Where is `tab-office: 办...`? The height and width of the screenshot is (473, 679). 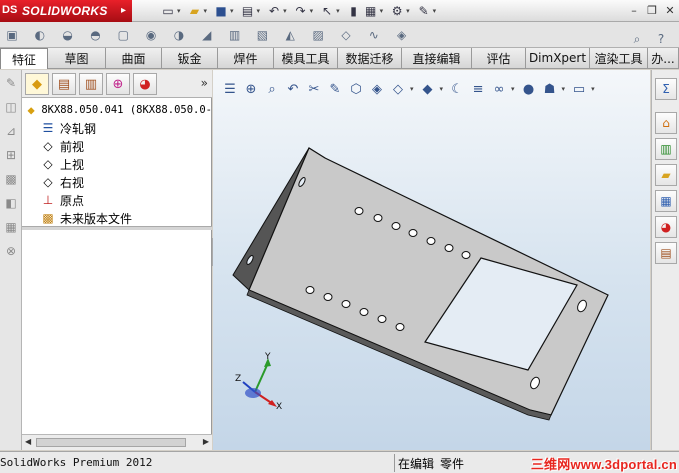
tab-office: 办... is located at coordinates (663, 58).